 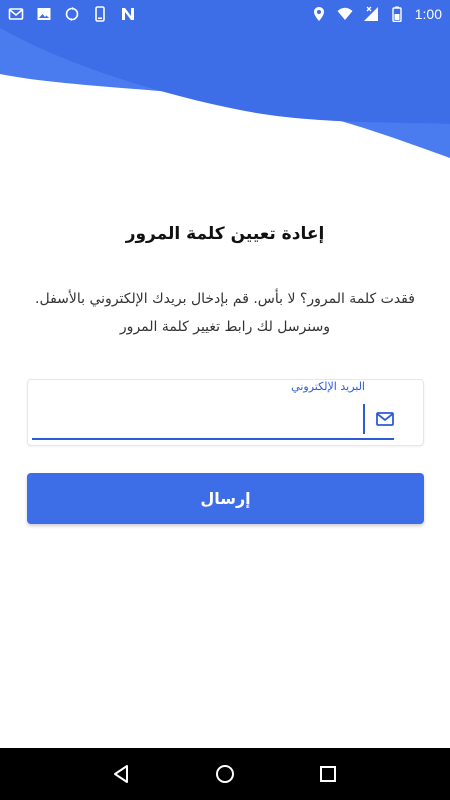 What do you see at coordinates (225, 14) in the screenshot?
I see `status-bar: 1:00` at bounding box center [225, 14].